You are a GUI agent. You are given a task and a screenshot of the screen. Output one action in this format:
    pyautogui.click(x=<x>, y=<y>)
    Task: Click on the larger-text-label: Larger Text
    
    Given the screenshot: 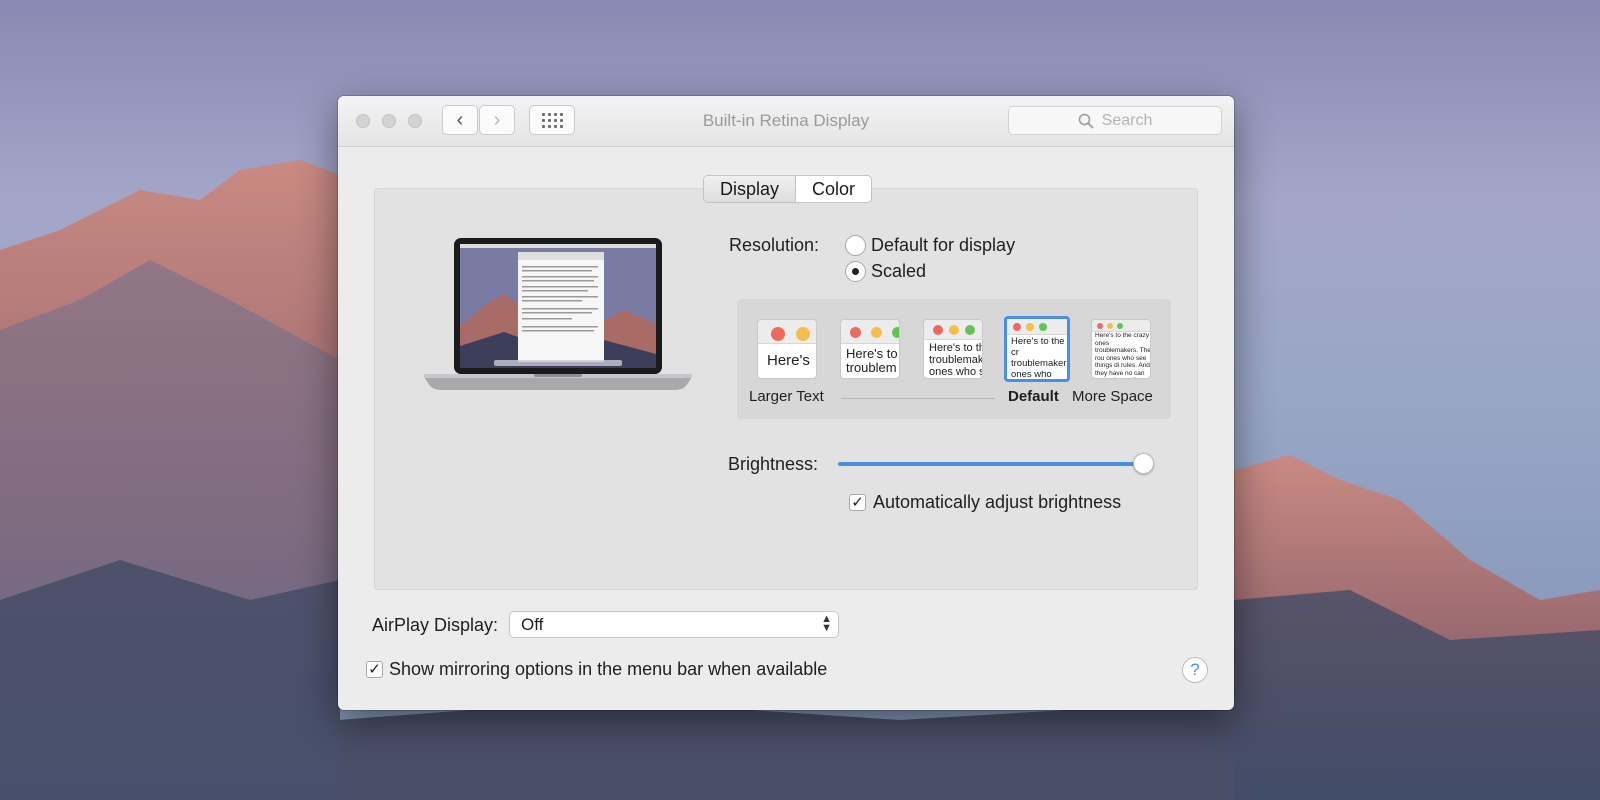 What is the action you would take?
    pyautogui.click(x=786, y=396)
    